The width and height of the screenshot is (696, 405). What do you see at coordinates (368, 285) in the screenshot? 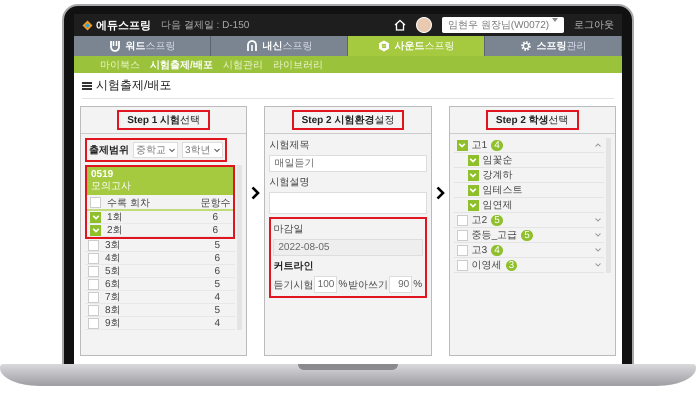
I see `field-label: 받아쓰기` at bounding box center [368, 285].